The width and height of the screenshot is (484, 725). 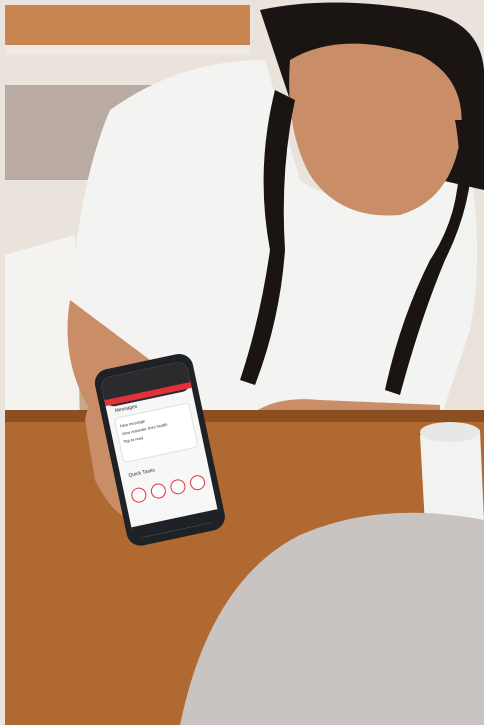 What do you see at coordinates (450, 432) in the screenshot?
I see `coffee-mug-rim` at bounding box center [450, 432].